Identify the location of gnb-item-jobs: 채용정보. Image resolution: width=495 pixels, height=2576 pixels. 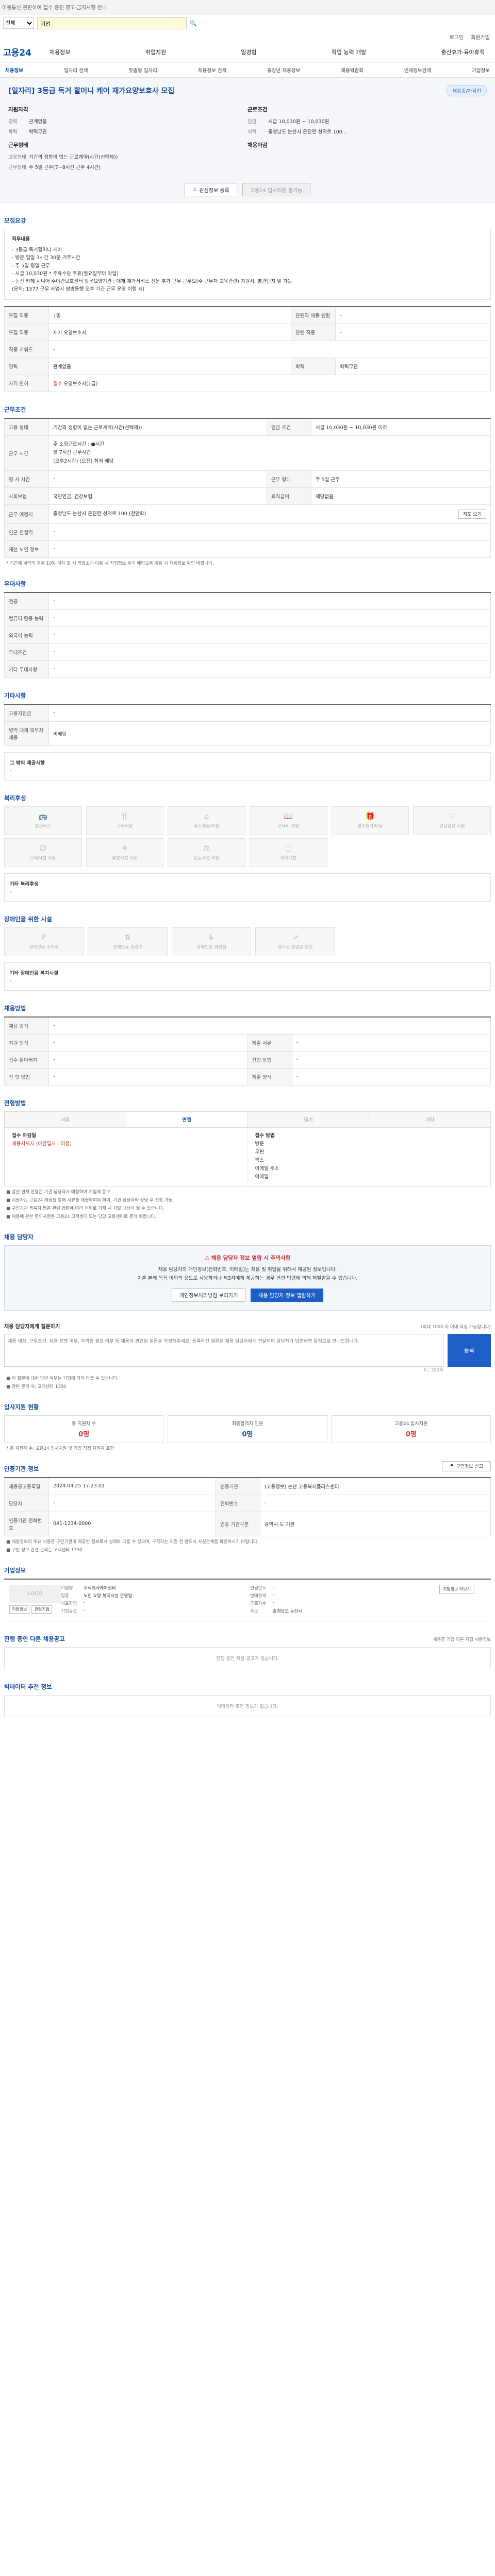
(60, 52).